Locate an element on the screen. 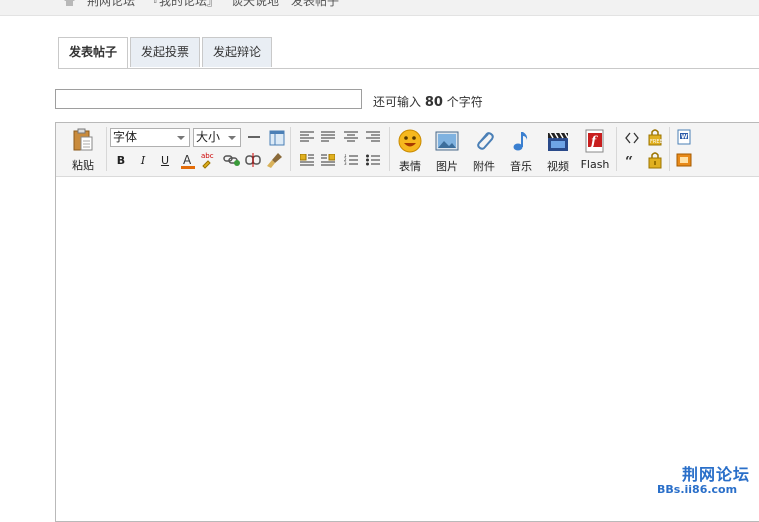  media-embed-icon is located at coordinates (684, 160).